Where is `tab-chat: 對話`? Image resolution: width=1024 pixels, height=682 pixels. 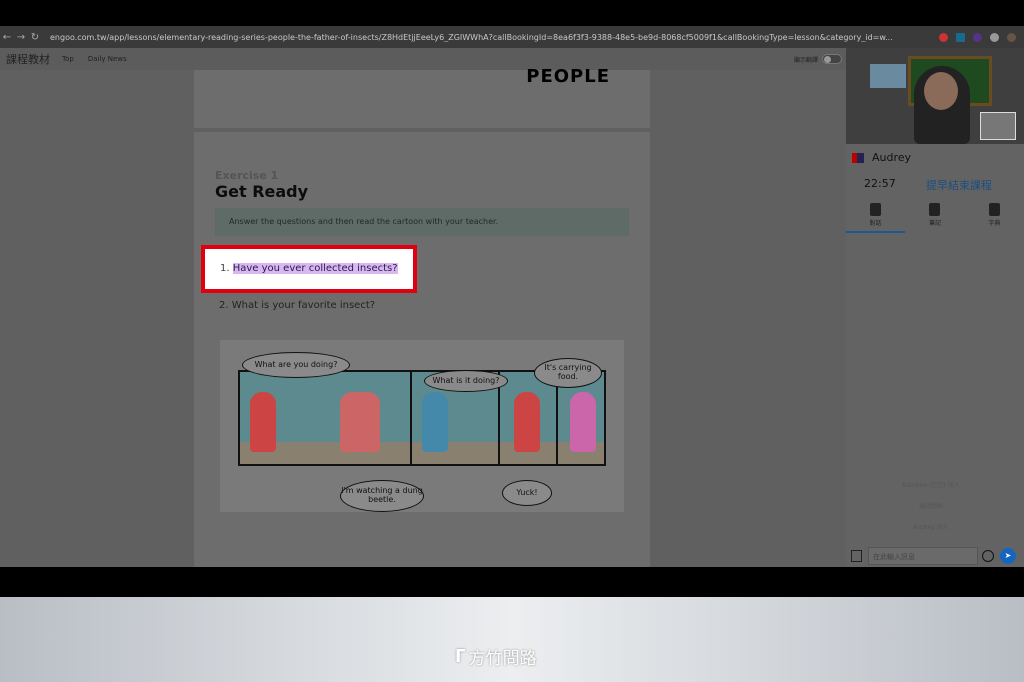
tab-chat: 對話 is located at coordinates (876, 218).